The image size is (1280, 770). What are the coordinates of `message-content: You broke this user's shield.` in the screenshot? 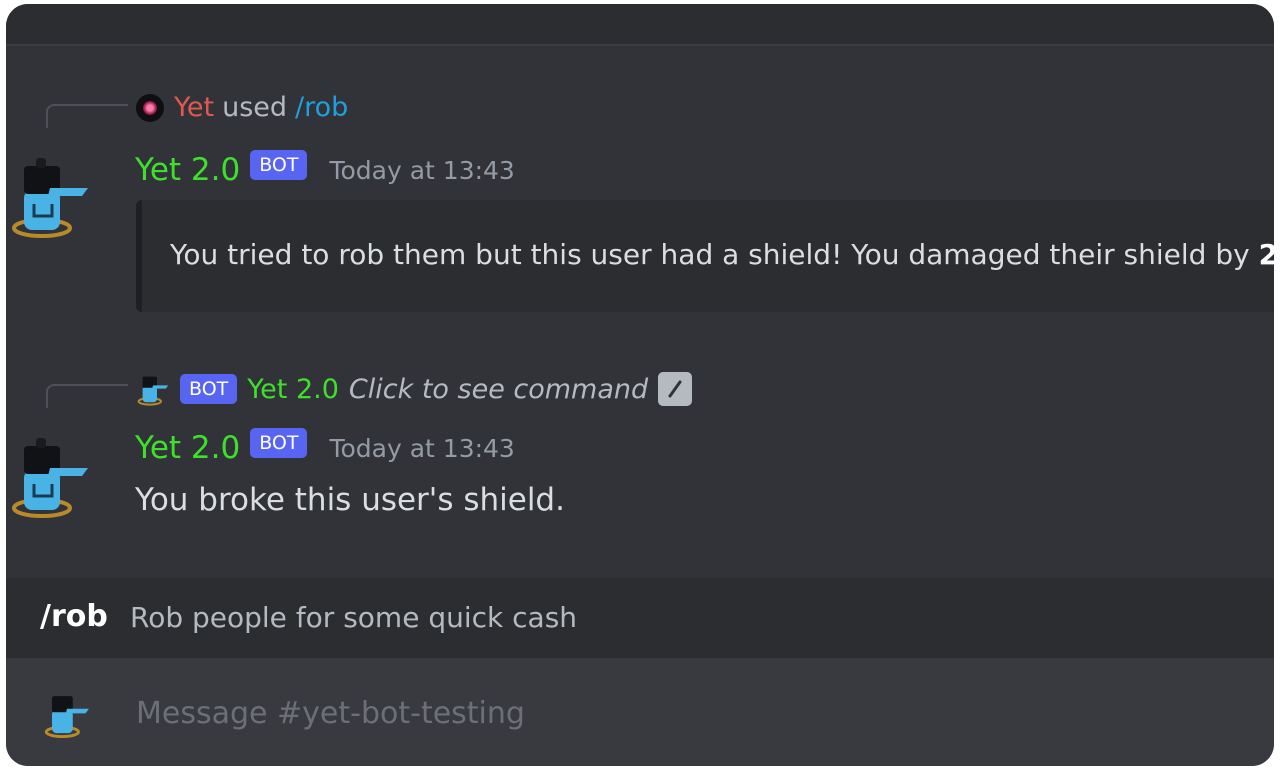 It's located at (350, 500).